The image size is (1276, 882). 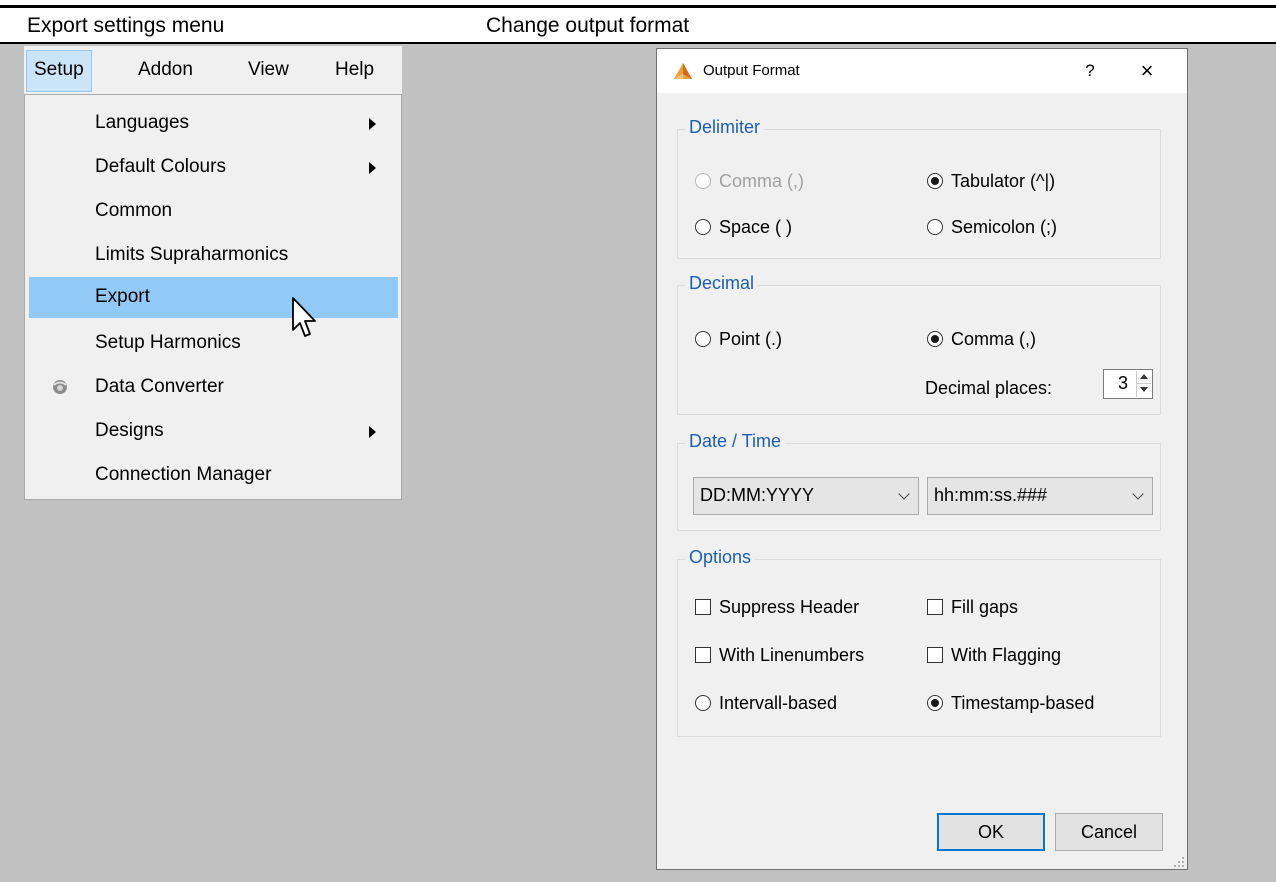 What do you see at coordinates (129, 430) in the screenshot?
I see `menu-item-label: Designs` at bounding box center [129, 430].